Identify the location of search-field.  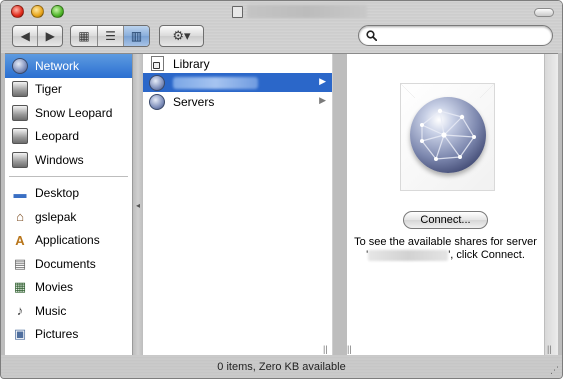
(455, 35).